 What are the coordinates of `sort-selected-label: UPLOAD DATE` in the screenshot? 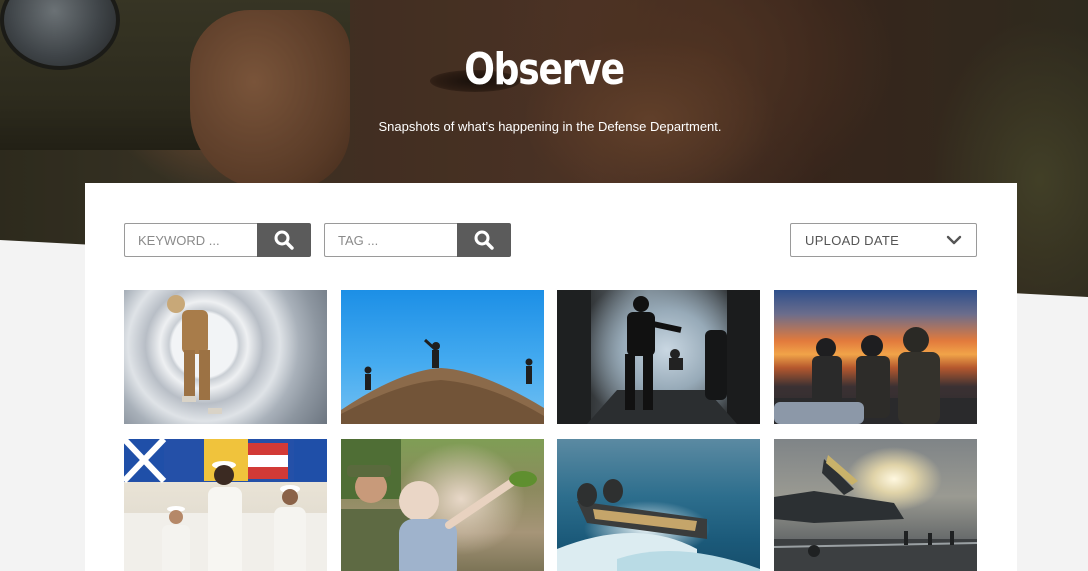 It's located at (852, 240).